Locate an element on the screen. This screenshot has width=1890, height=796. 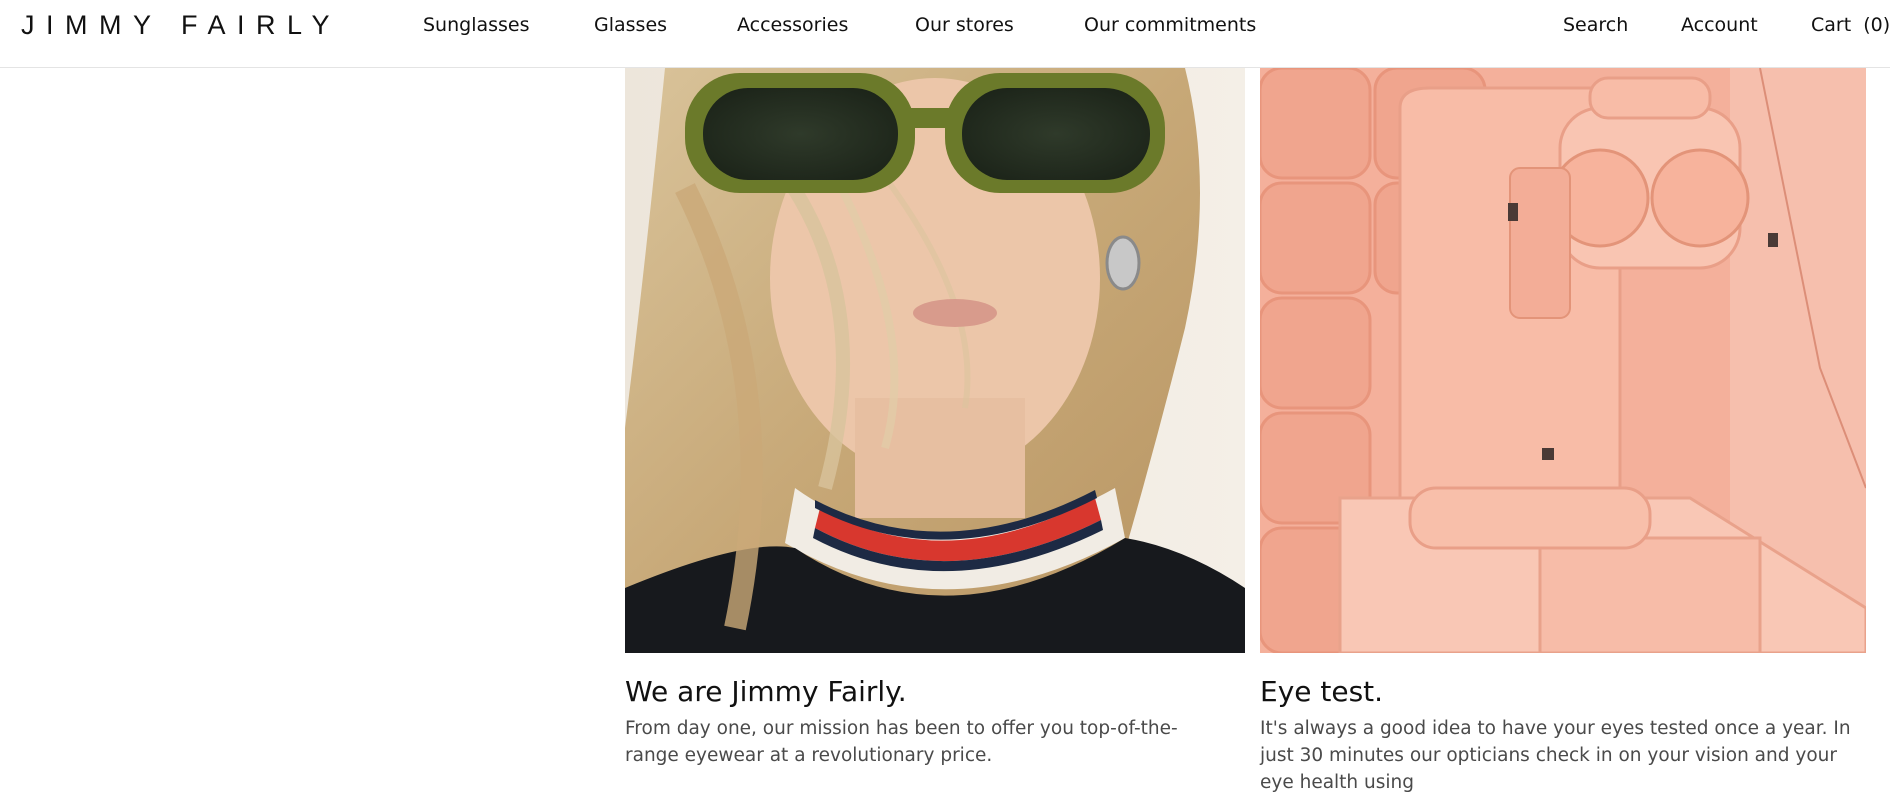
nav-our-stores: Our stores is located at coordinates (964, 25).